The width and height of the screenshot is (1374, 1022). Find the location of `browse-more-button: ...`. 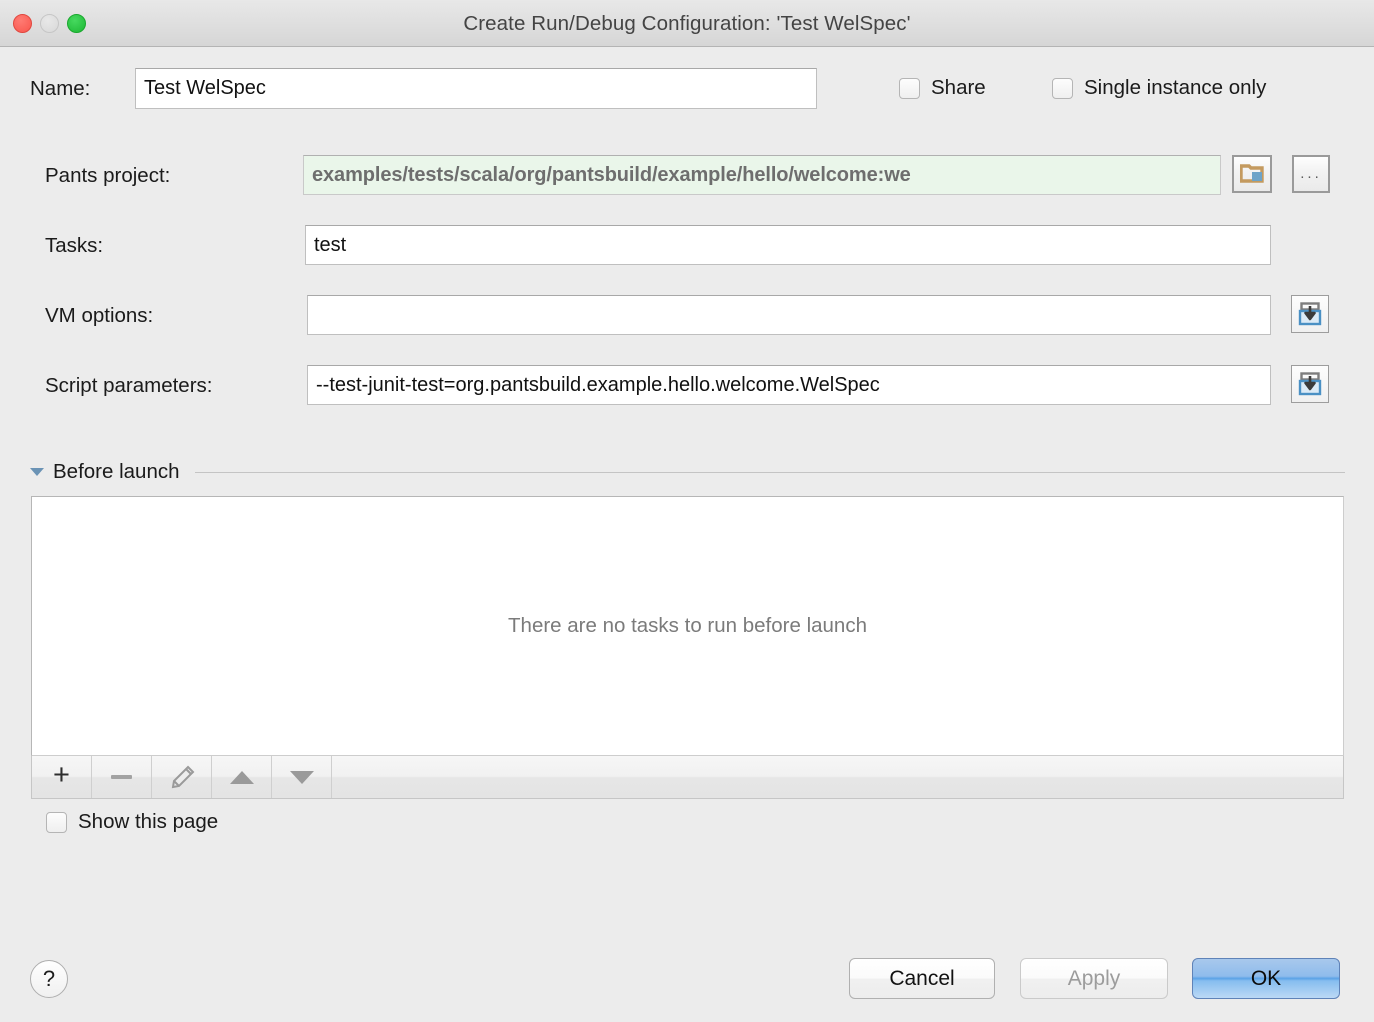

browse-more-button: ... is located at coordinates (1311, 174).